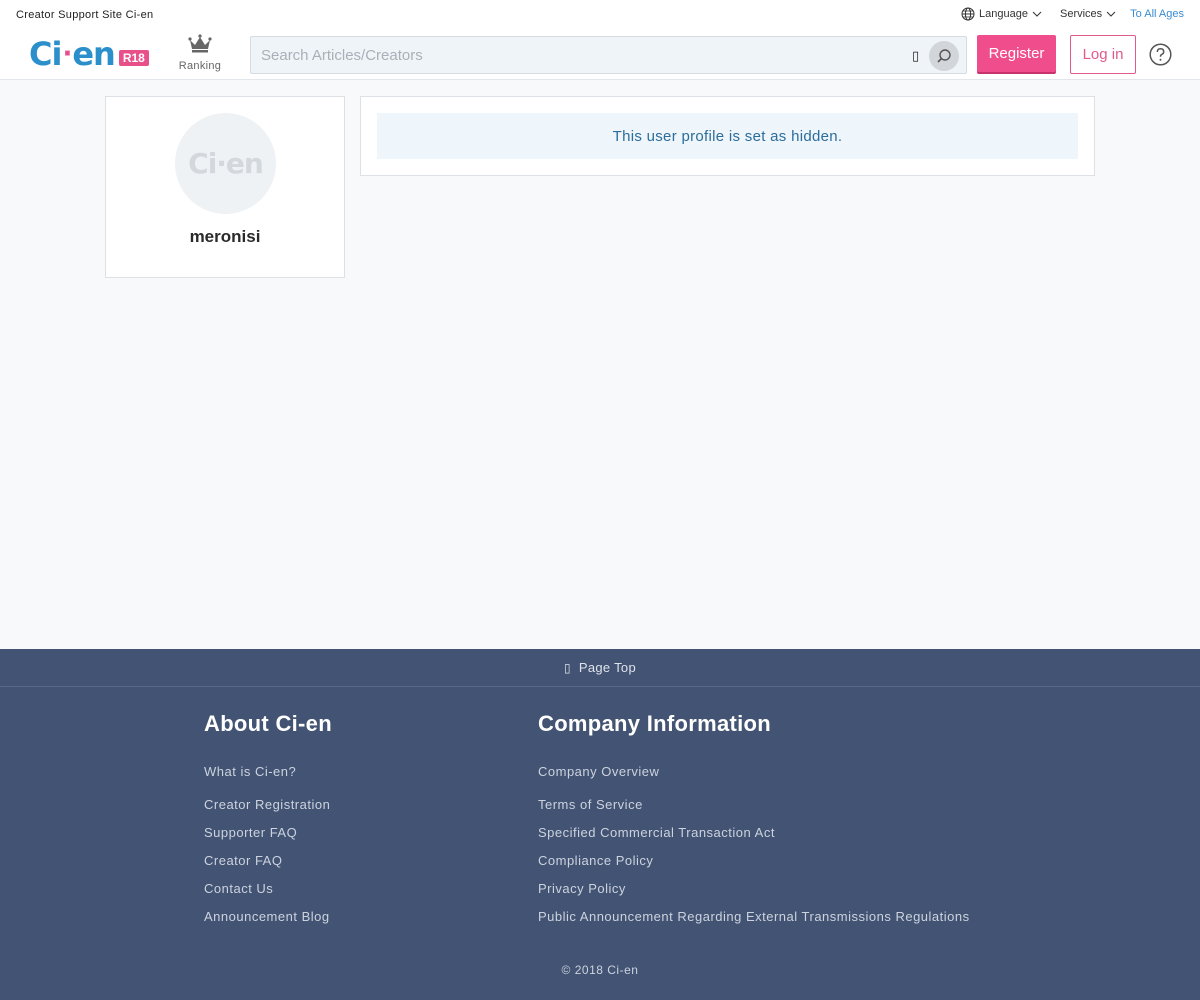 The width and height of the screenshot is (1200, 1000). I want to click on ranking-label: Ranking, so click(200, 66).